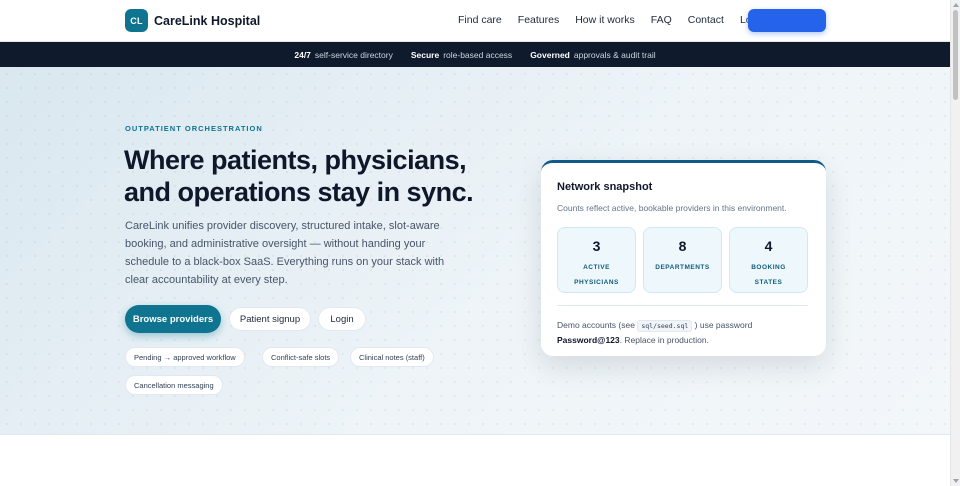 Image resolution: width=960 pixels, height=486 pixels. What do you see at coordinates (392, 357) in the screenshot?
I see `feature-chip: Clinical notes (staff)` at bounding box center [392, 357].